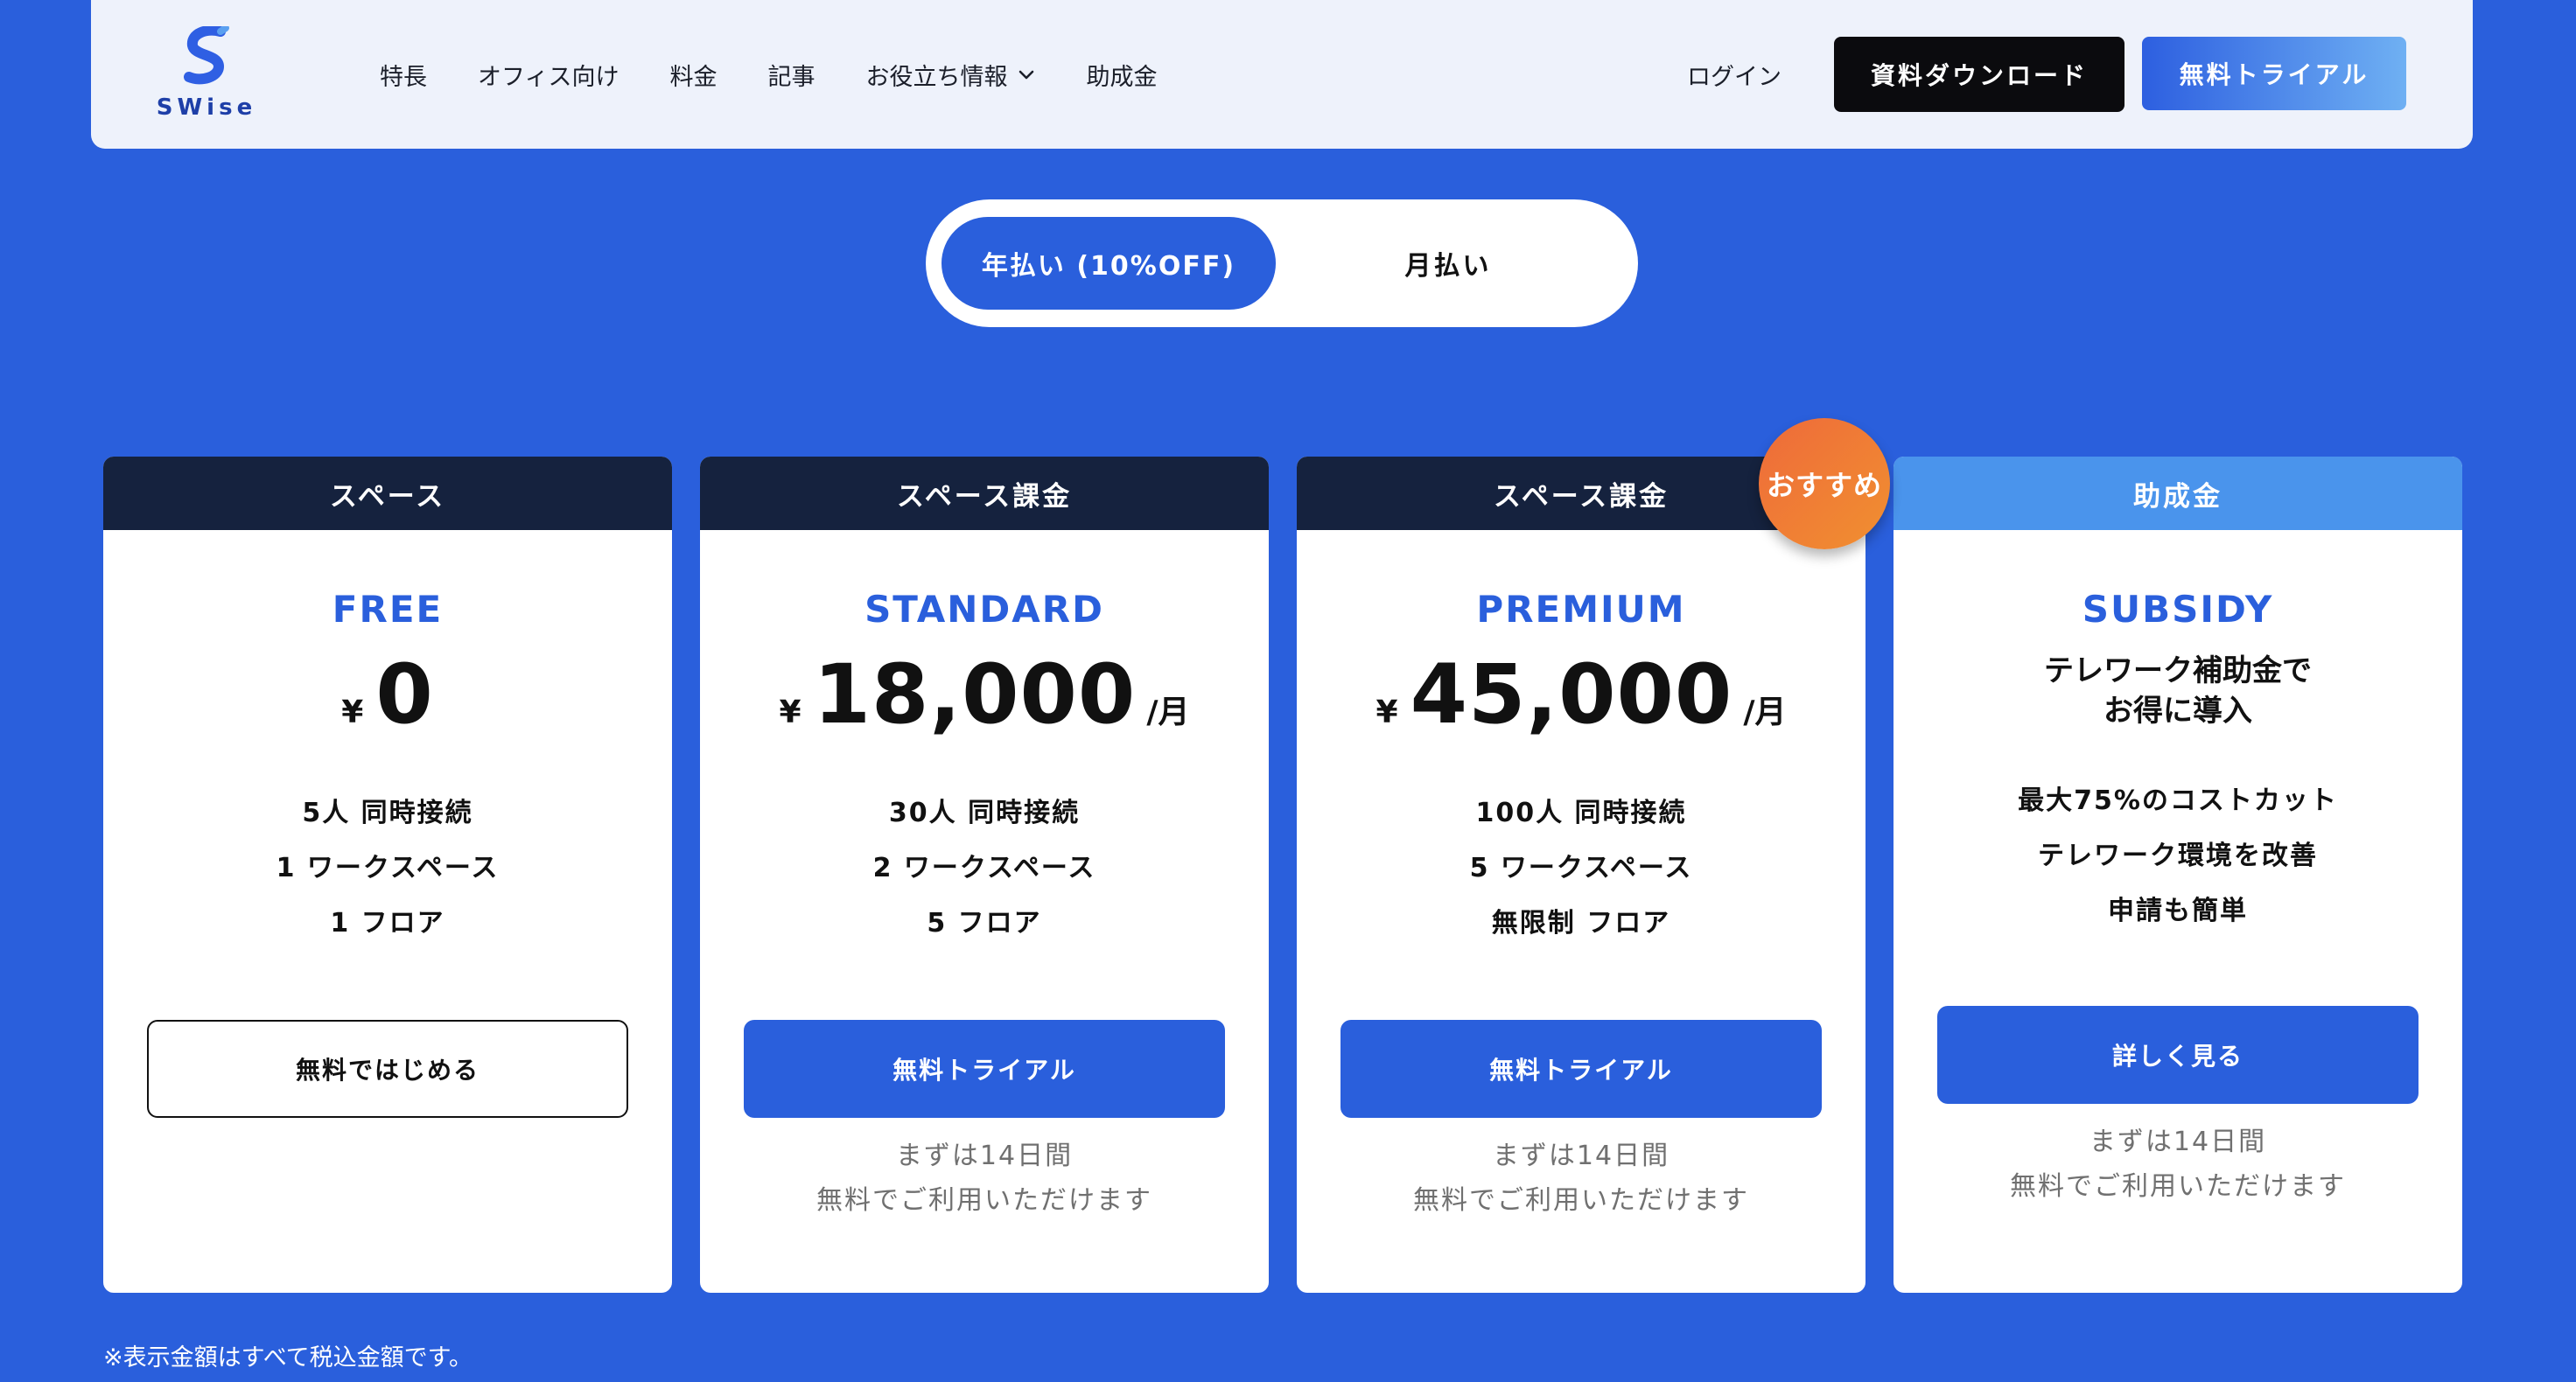  I want to click on header-free-trial-button: 無料トライアル, so click(2274, 73).